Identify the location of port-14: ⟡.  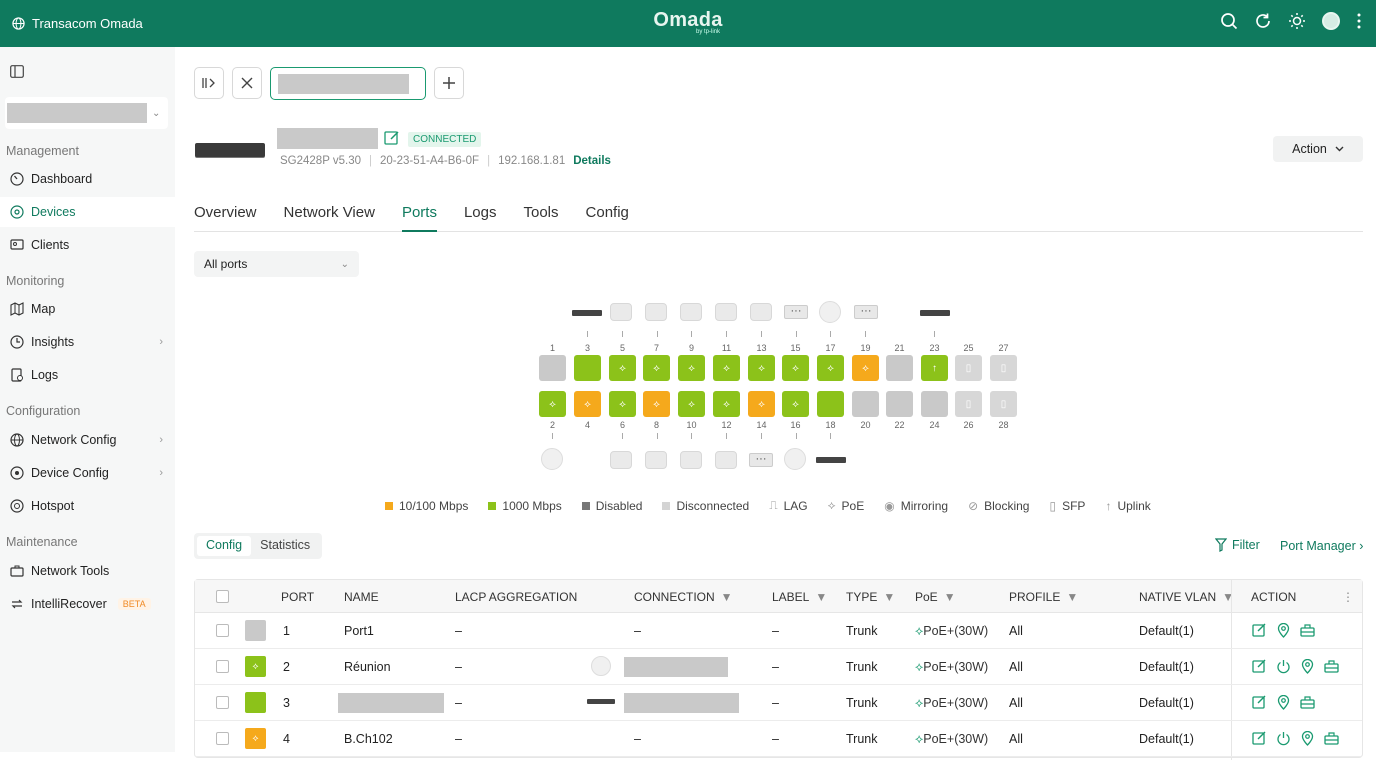
(761, 404).